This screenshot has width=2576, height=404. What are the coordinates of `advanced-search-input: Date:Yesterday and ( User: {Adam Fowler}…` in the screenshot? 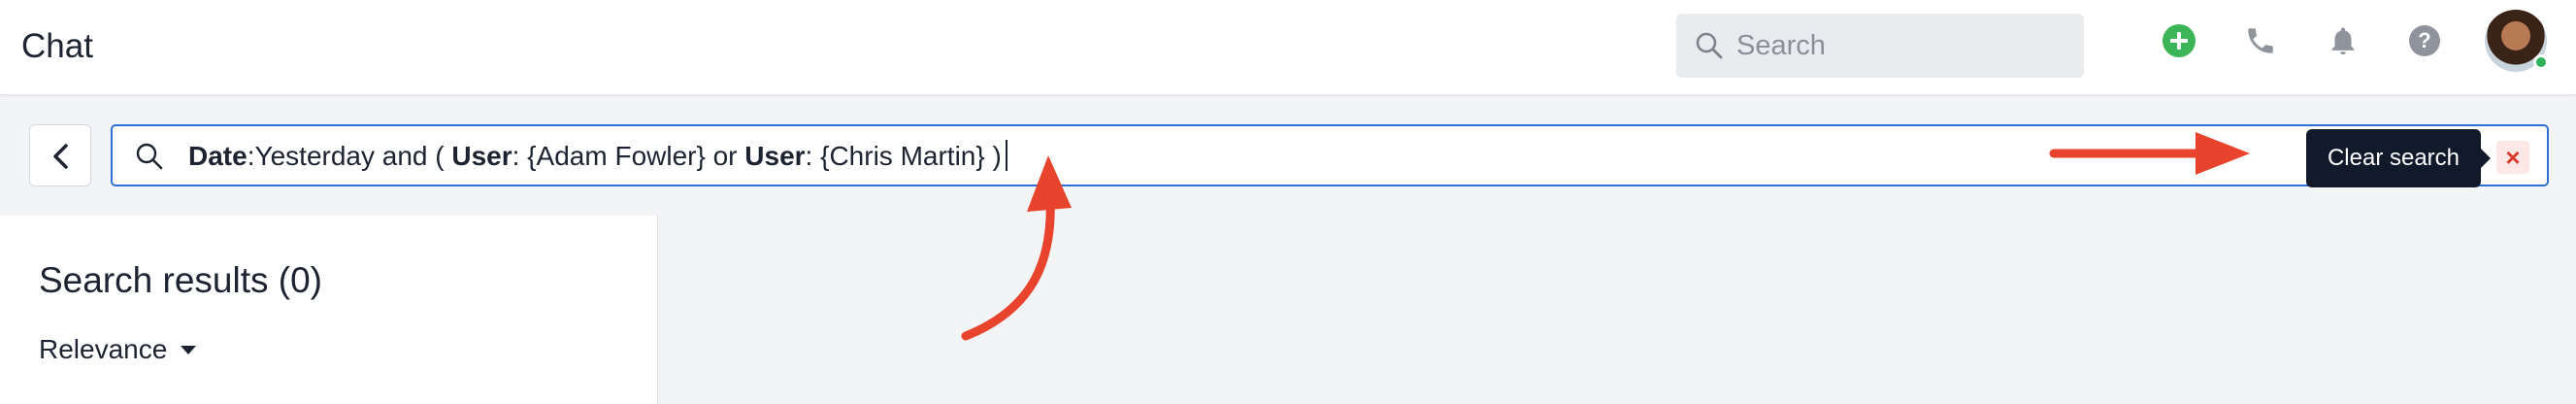 It's located at (1330, 155).